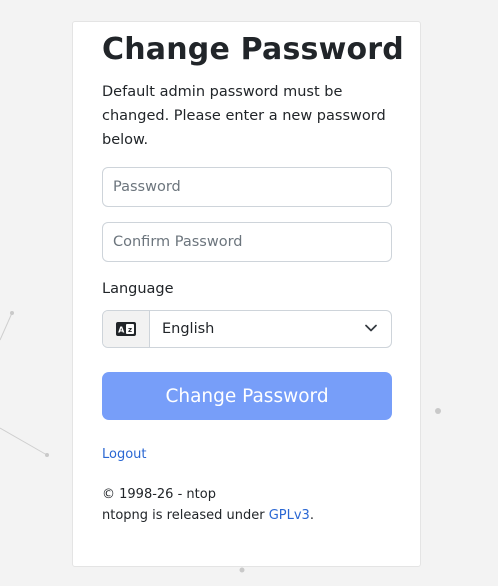 The width and height of the screenshot is (498, 586). What do you see at coordinates (188, 329) in the screenshot?
I see `language-selected-value: English` at bounding box center [188, 329].